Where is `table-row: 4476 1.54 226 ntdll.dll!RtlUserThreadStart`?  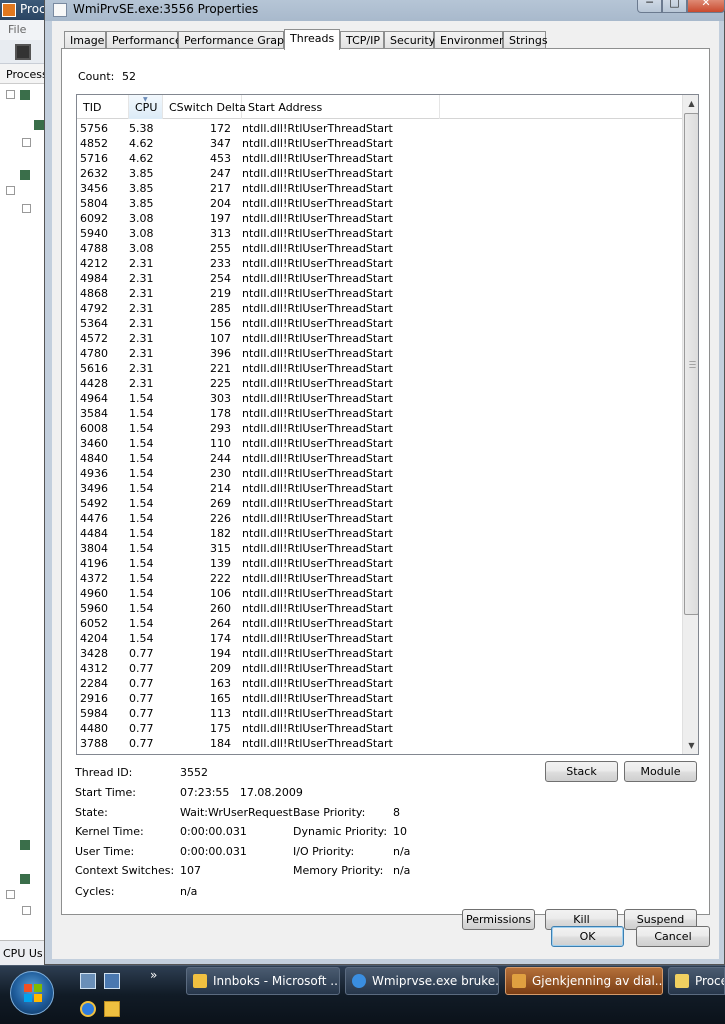
table-row: 4476 1.54 226 ntdll.dll!RtlUserThreadStart is located at coordinates (379, 518).